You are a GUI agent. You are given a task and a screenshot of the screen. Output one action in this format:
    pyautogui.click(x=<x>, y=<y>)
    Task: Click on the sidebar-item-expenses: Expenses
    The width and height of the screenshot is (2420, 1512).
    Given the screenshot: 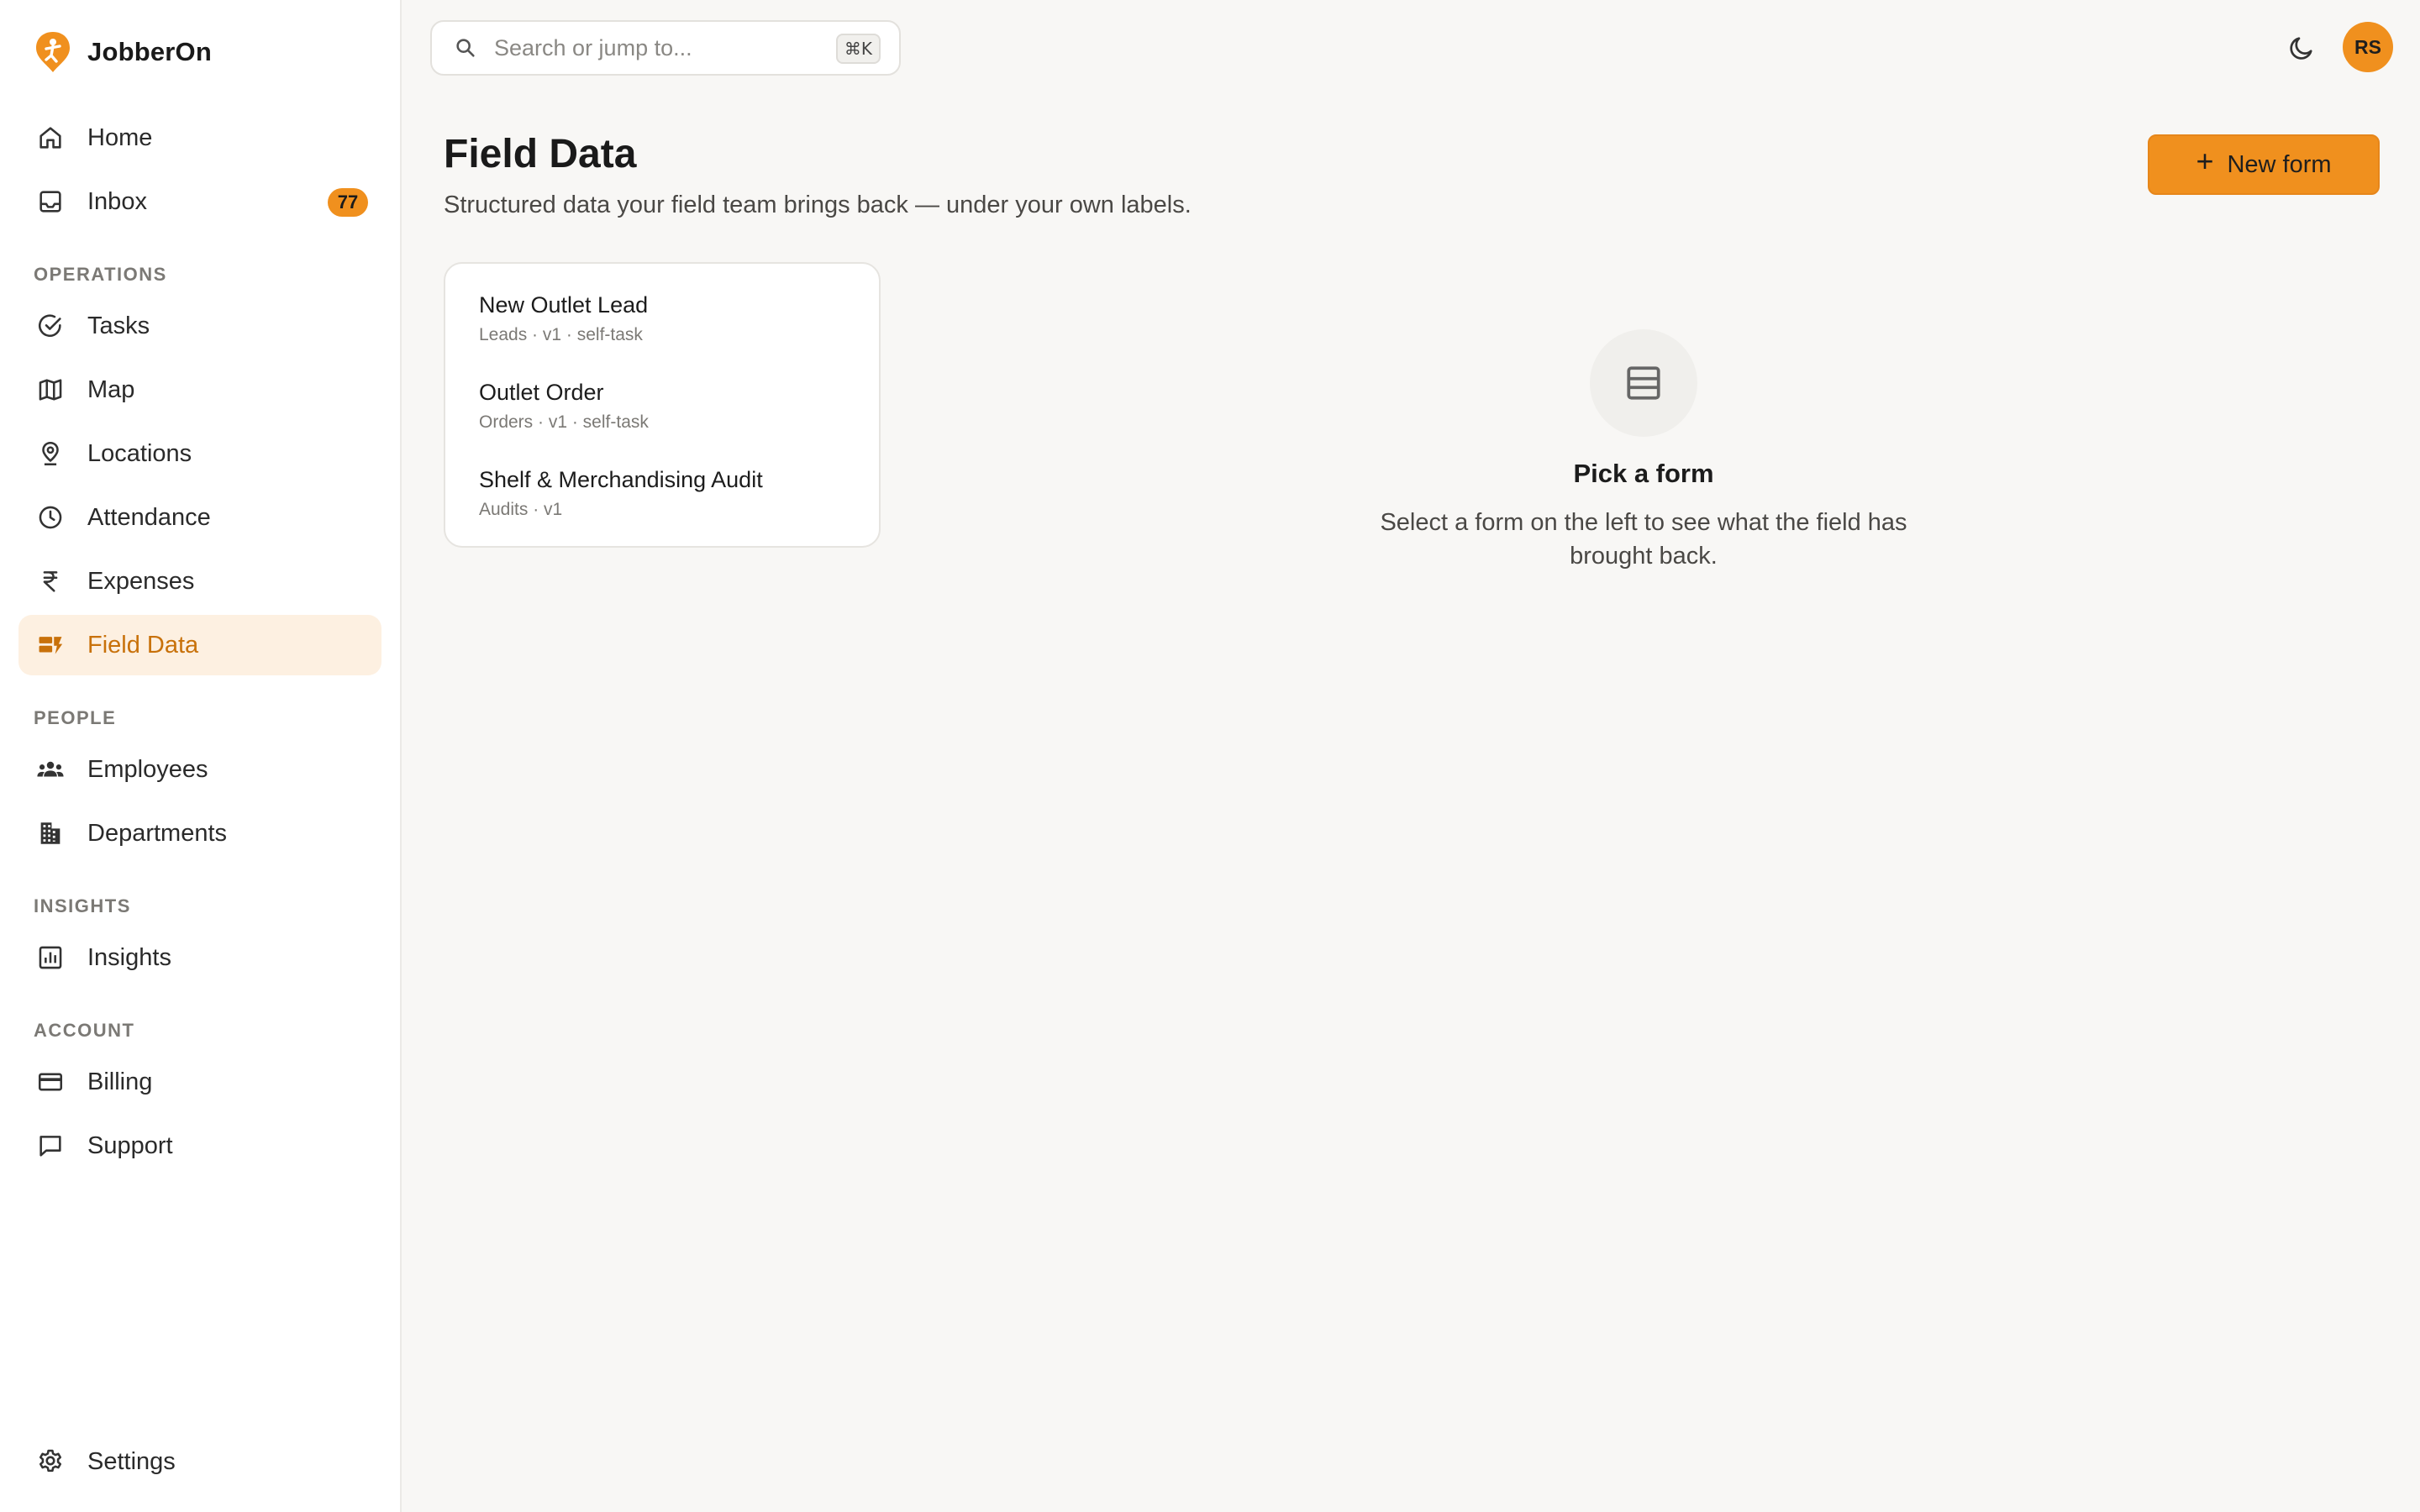 What is the action you would take?
    pyautogui.click(x=199, y=581)
    